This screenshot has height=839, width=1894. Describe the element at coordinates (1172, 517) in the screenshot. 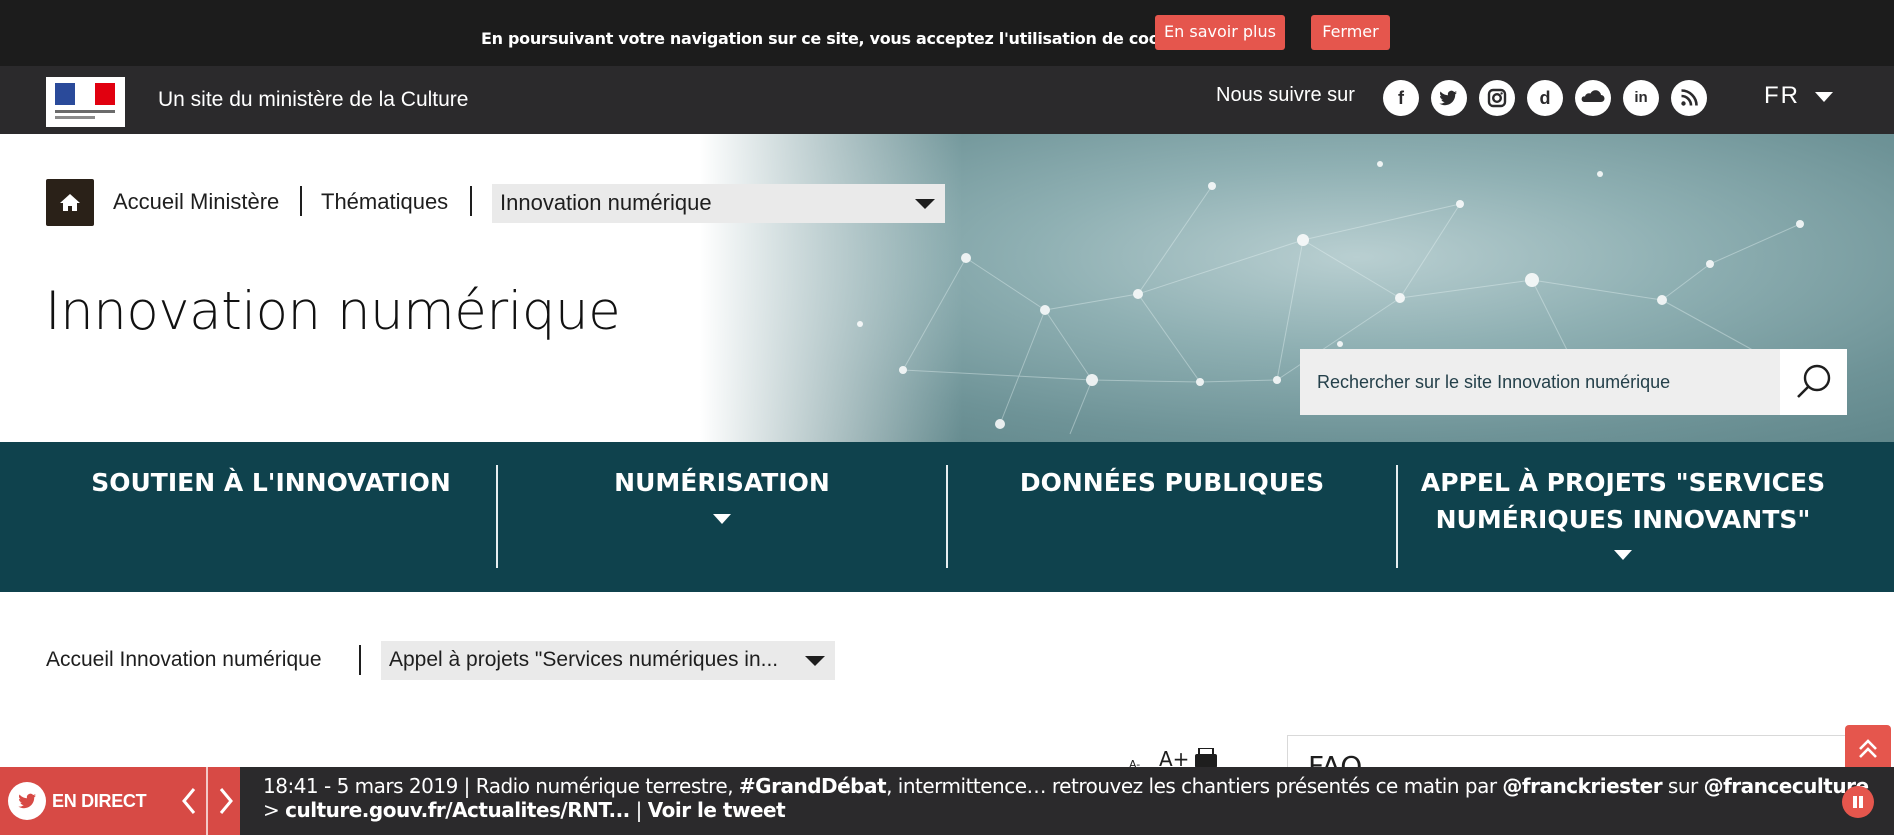

I see `nav-donnees-publiques: DONNÉES PUBLIQUES` at that location.